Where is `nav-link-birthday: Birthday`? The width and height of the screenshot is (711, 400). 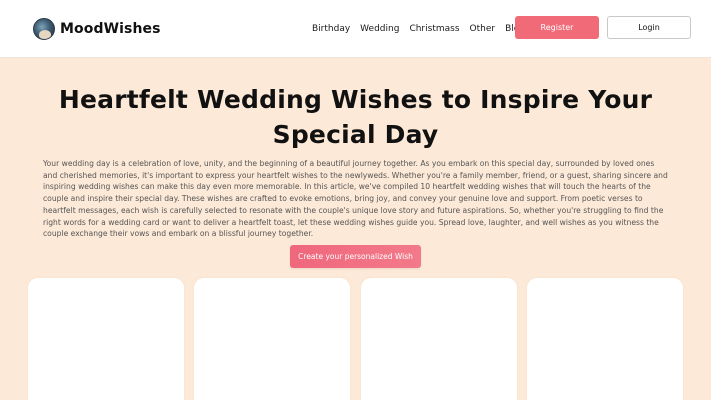
nav-link-birthday: Birthday is located at coordinates (331, 29).